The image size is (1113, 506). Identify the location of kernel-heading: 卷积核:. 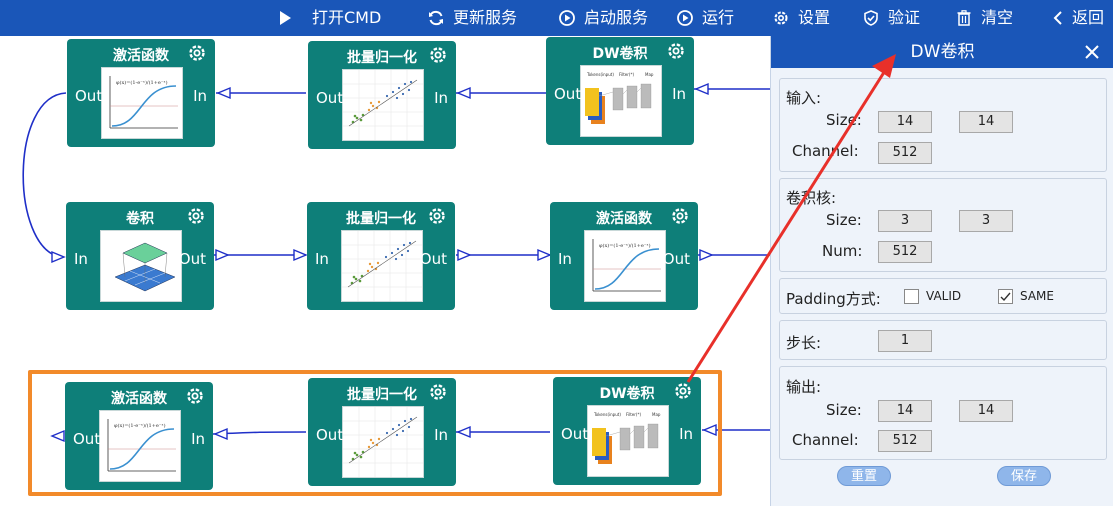
(811, 198).